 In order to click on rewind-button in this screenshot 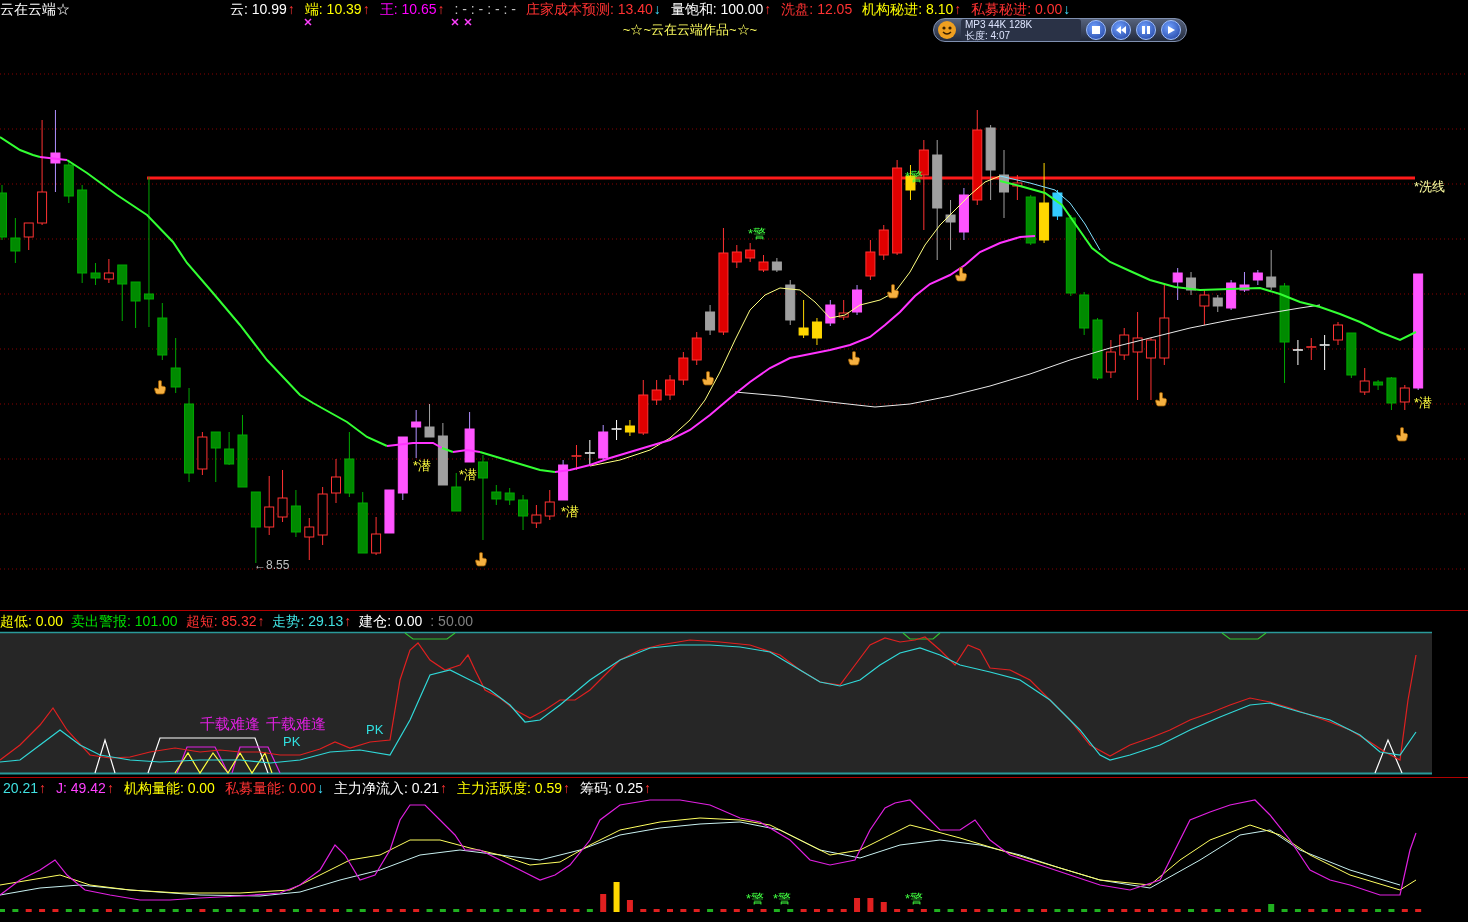, I will do `click(1121, 30)`.